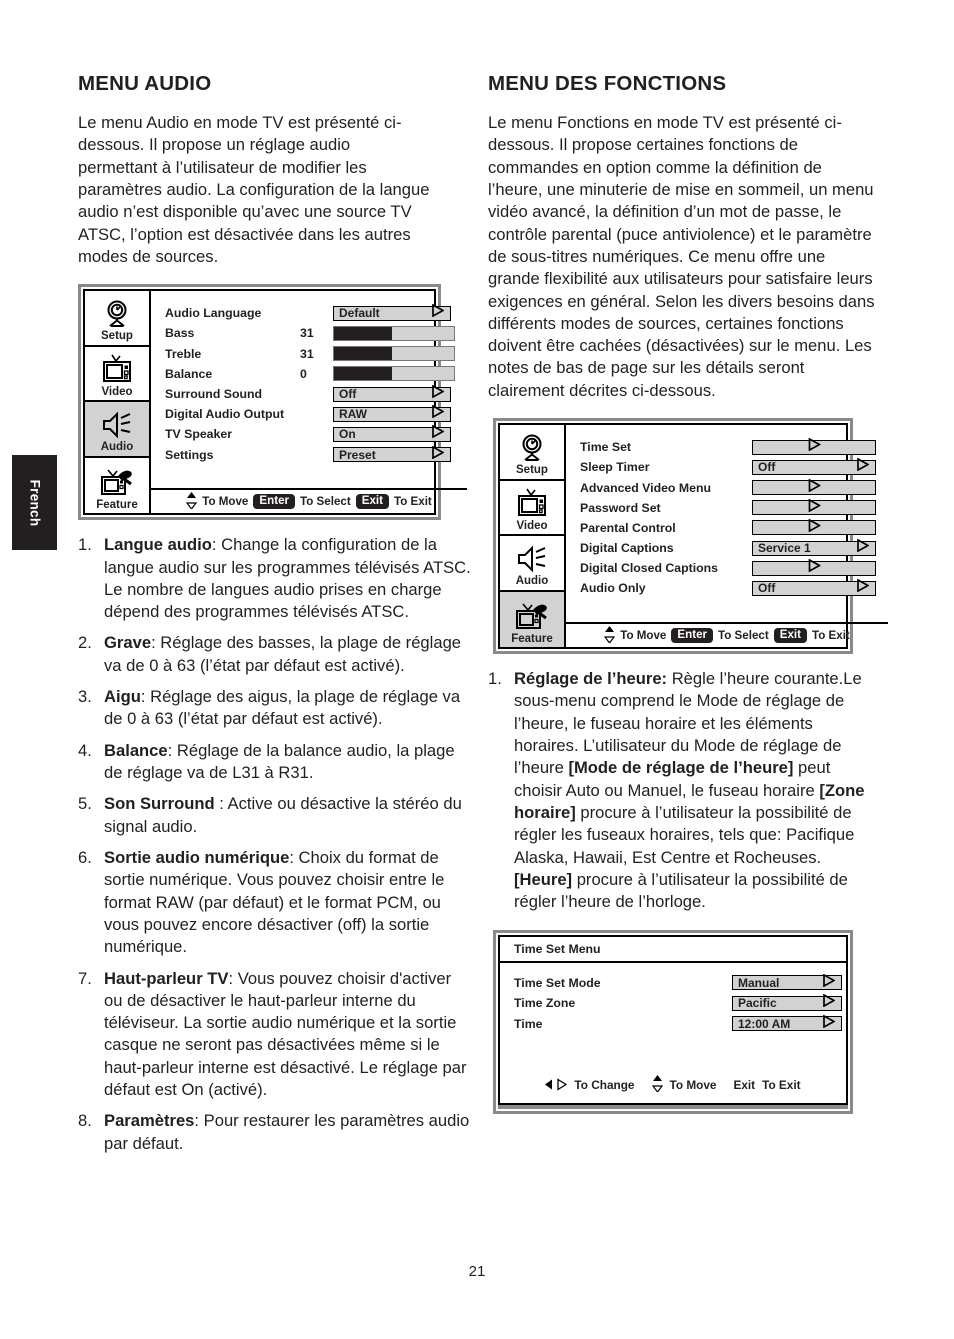  I want to click on menu-row-value-box: On, so click(392, 433).